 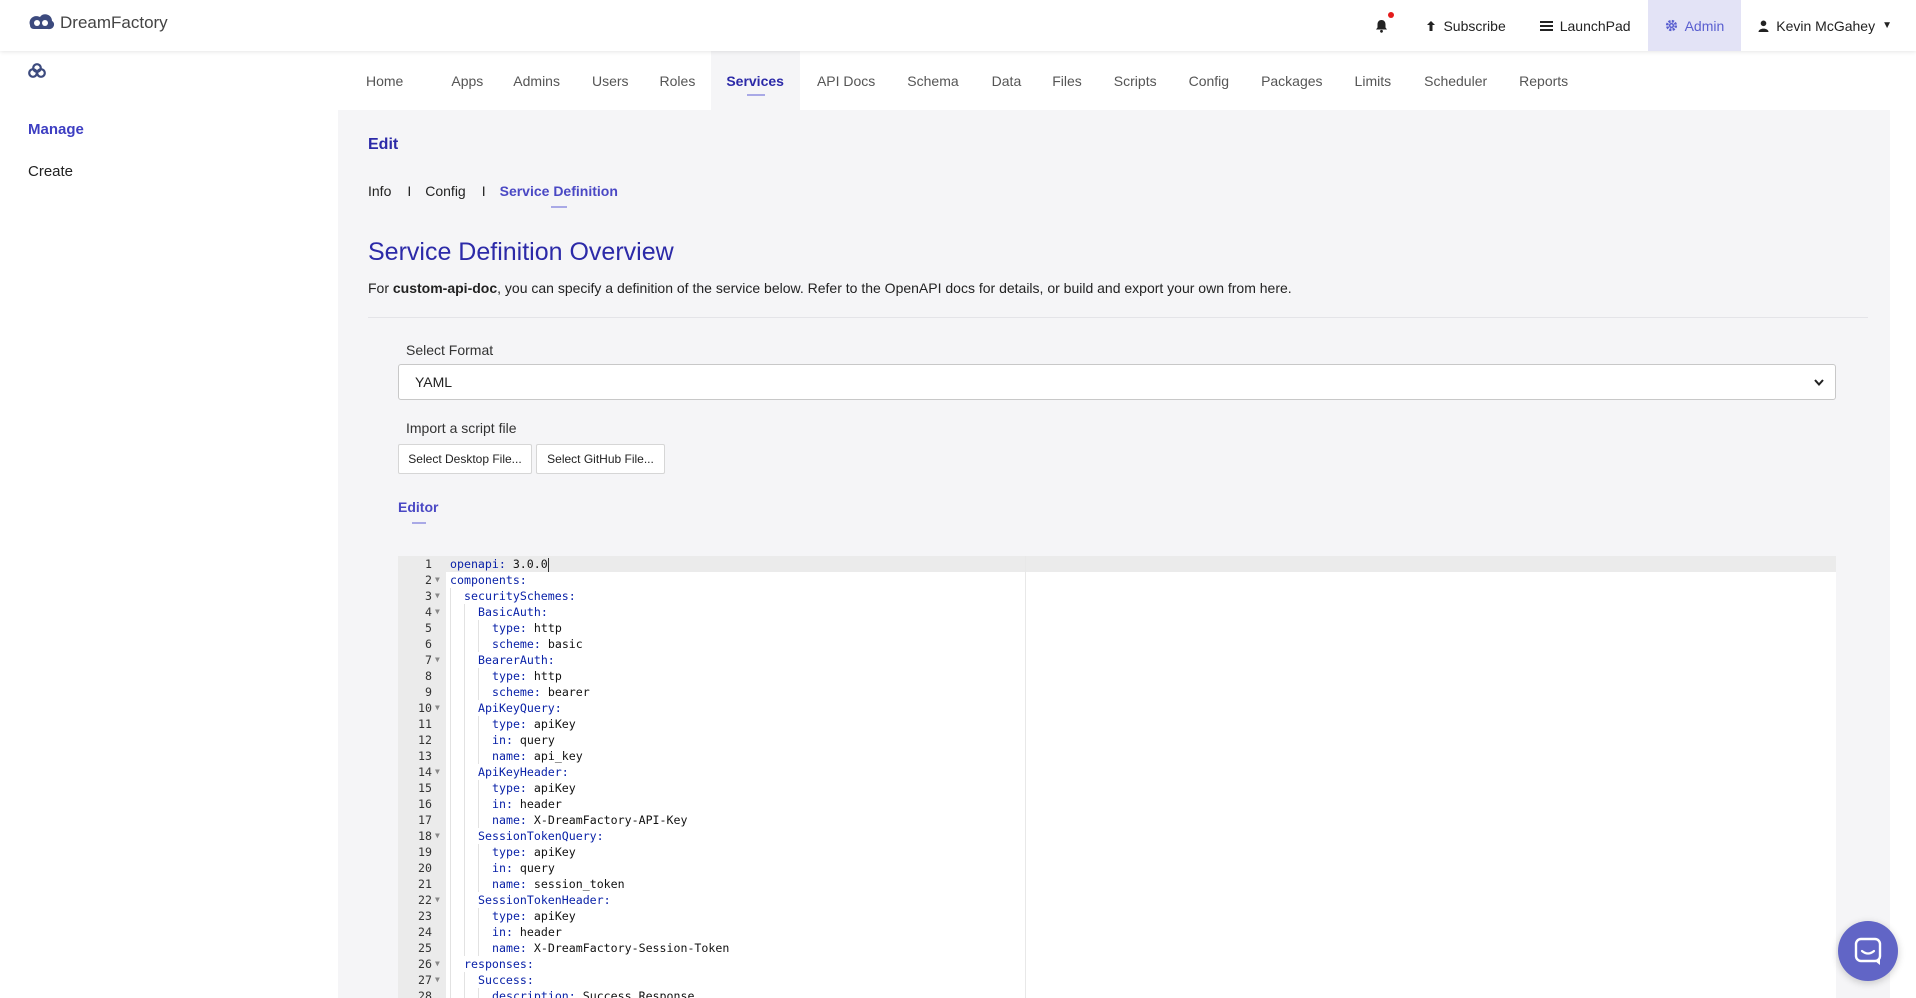 What do you see at coordinates (1117, 676) in the screenshot?
I see `editor-line: 8 type: http` at bounding box center [1117, 676].